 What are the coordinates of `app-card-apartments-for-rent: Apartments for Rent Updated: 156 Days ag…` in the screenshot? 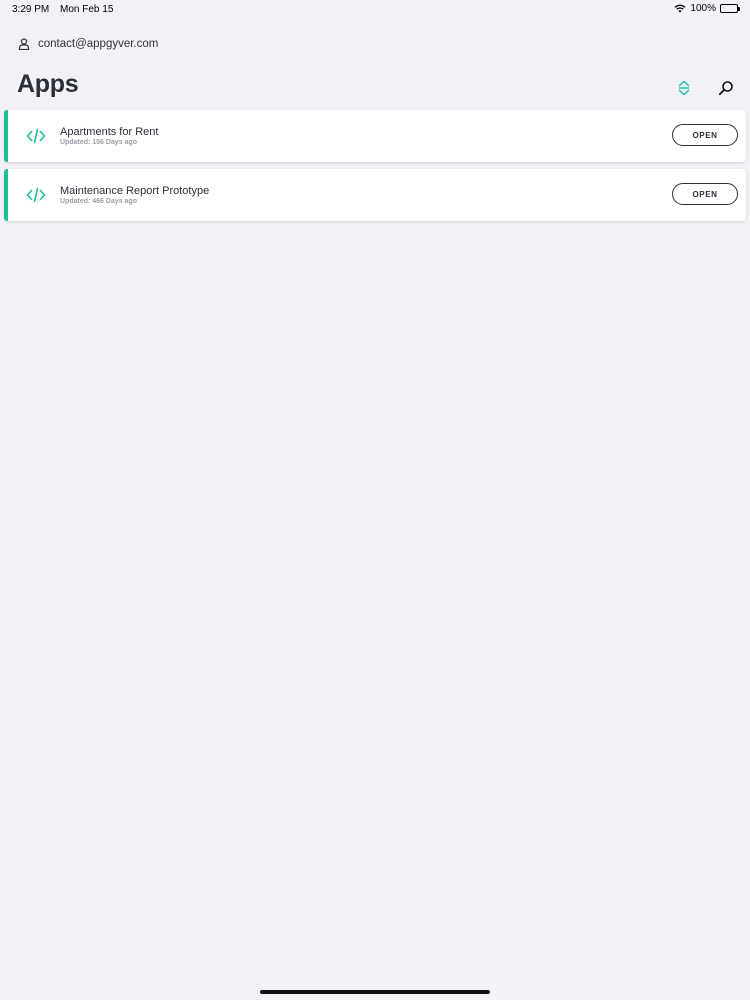 It's located at (375, 136).